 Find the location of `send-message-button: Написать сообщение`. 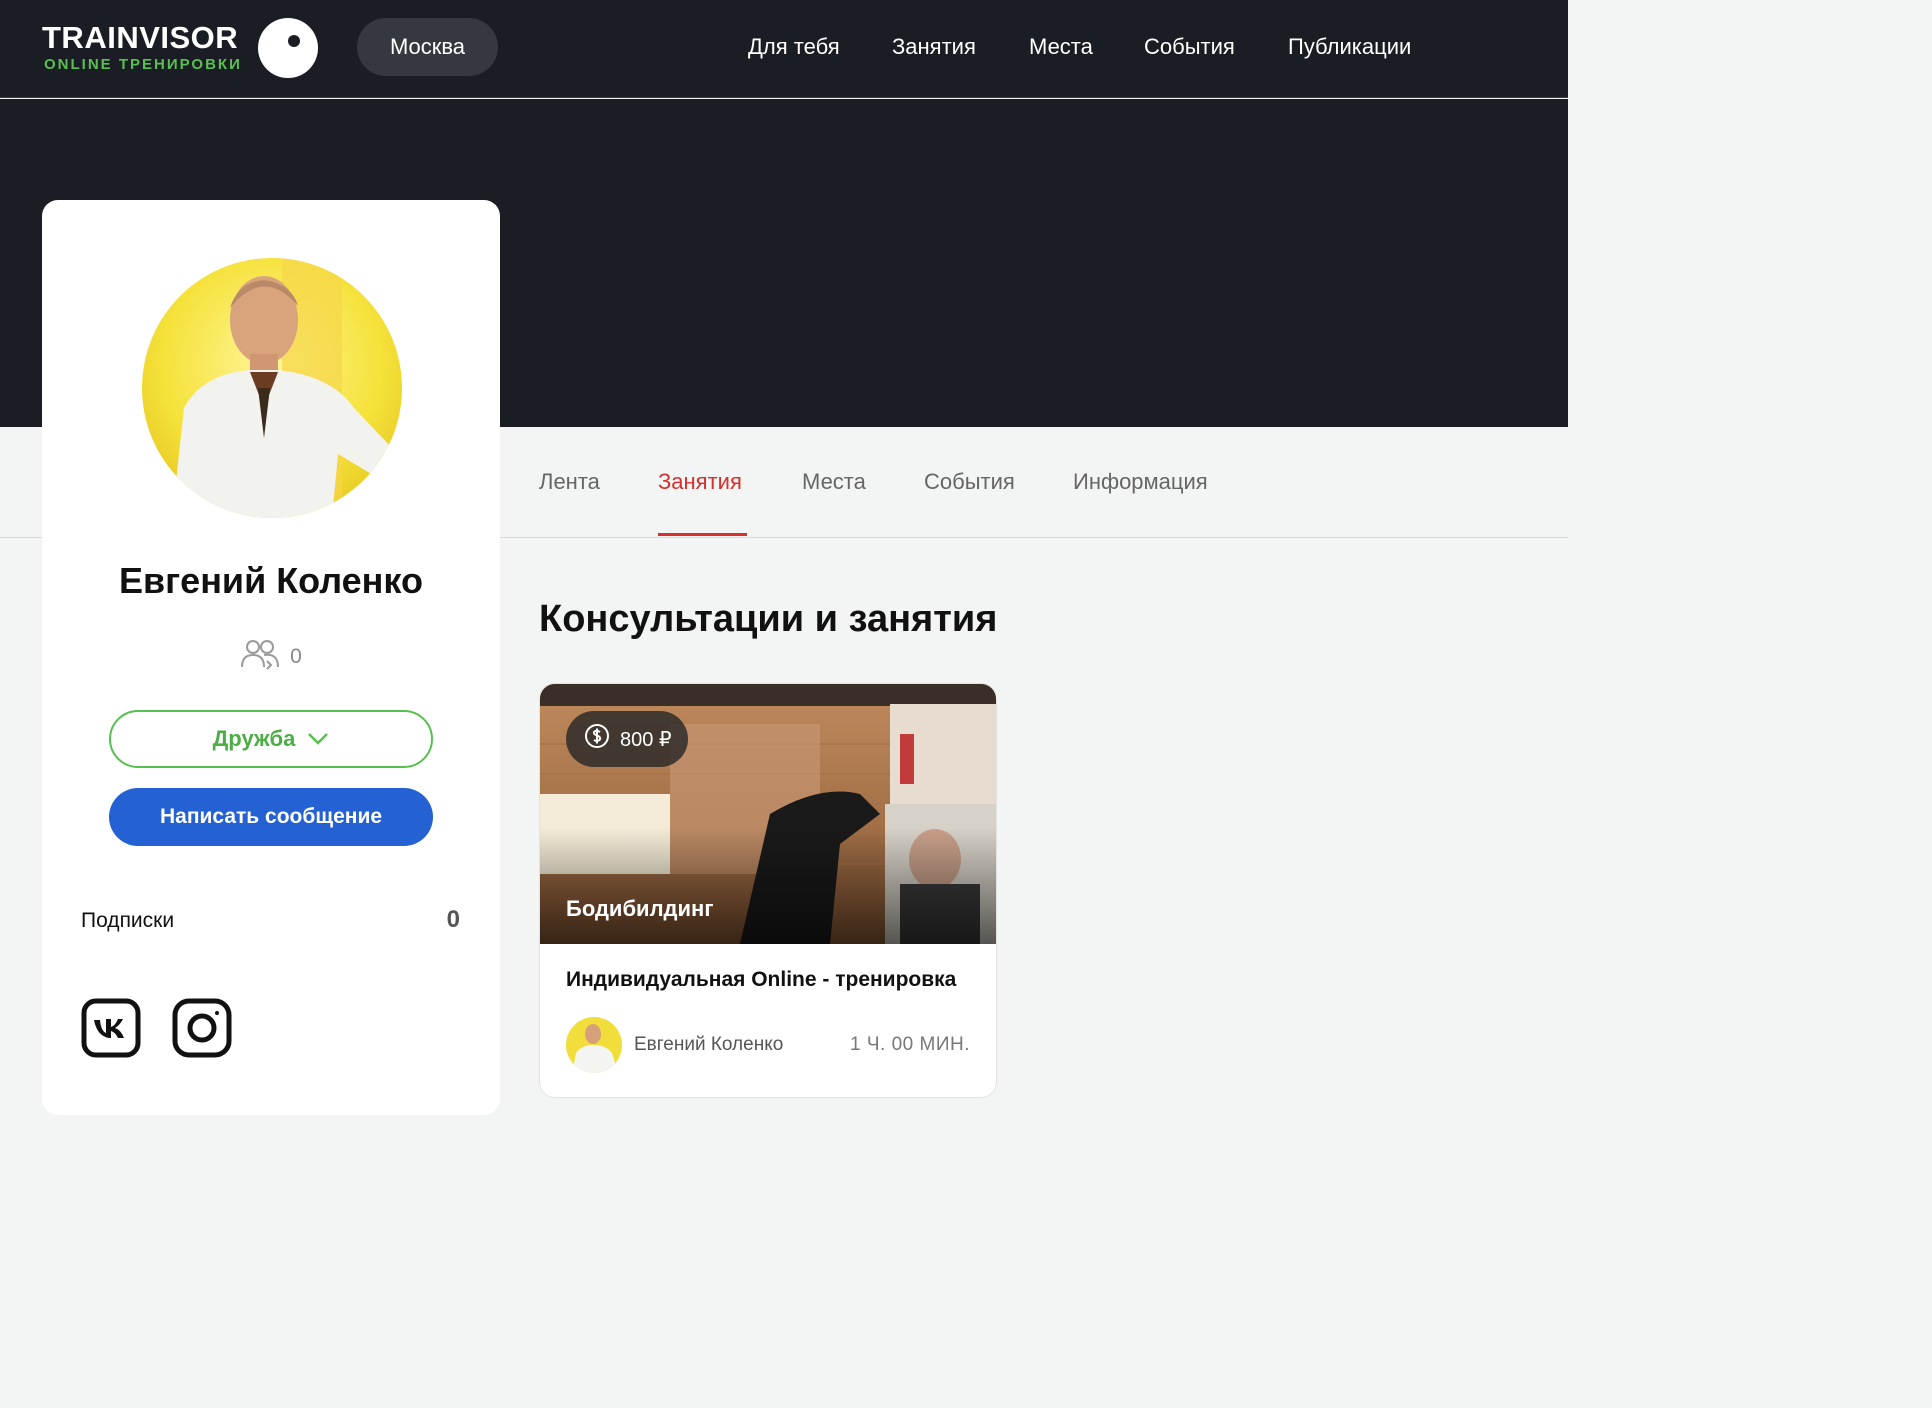

send-message-button: Написать сообщение is located at coordinates (271, 817).